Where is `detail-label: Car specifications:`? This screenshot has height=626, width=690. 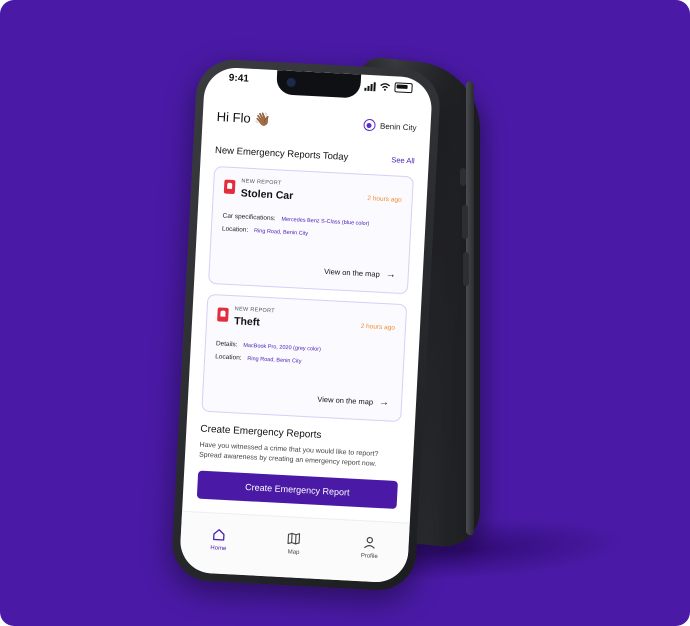 detail-label: Car specifications: is located at coordinates (249, 217).